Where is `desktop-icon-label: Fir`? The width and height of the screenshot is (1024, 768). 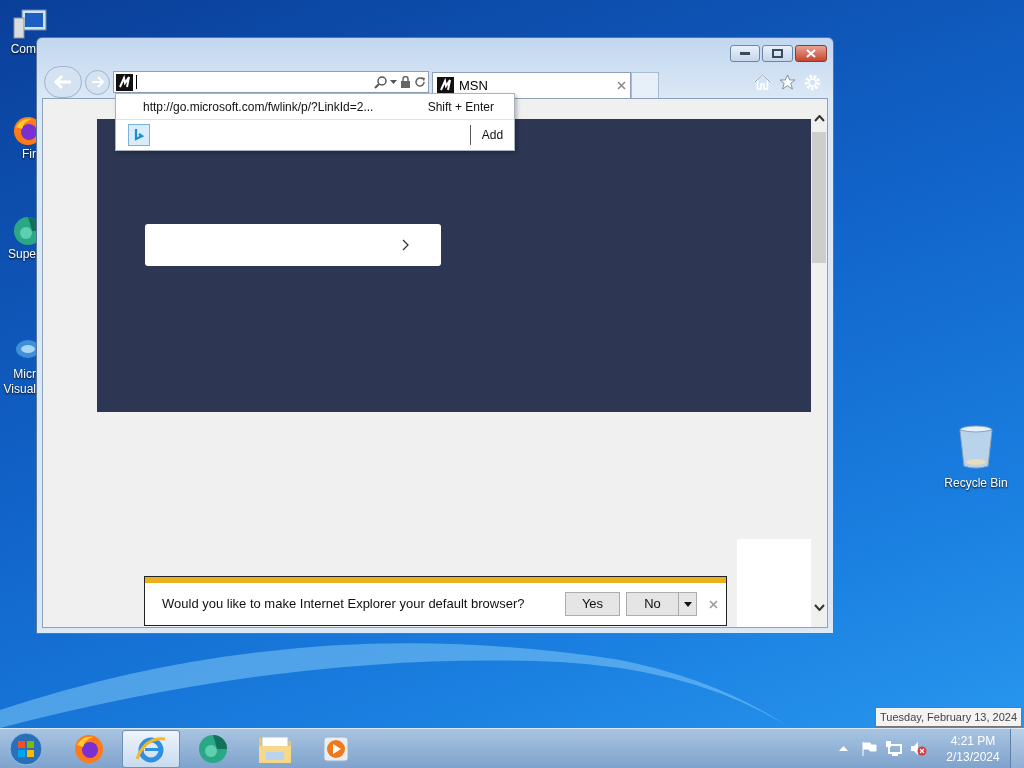 desktop-icon-label: Fir is located at coordinates (29, 154).